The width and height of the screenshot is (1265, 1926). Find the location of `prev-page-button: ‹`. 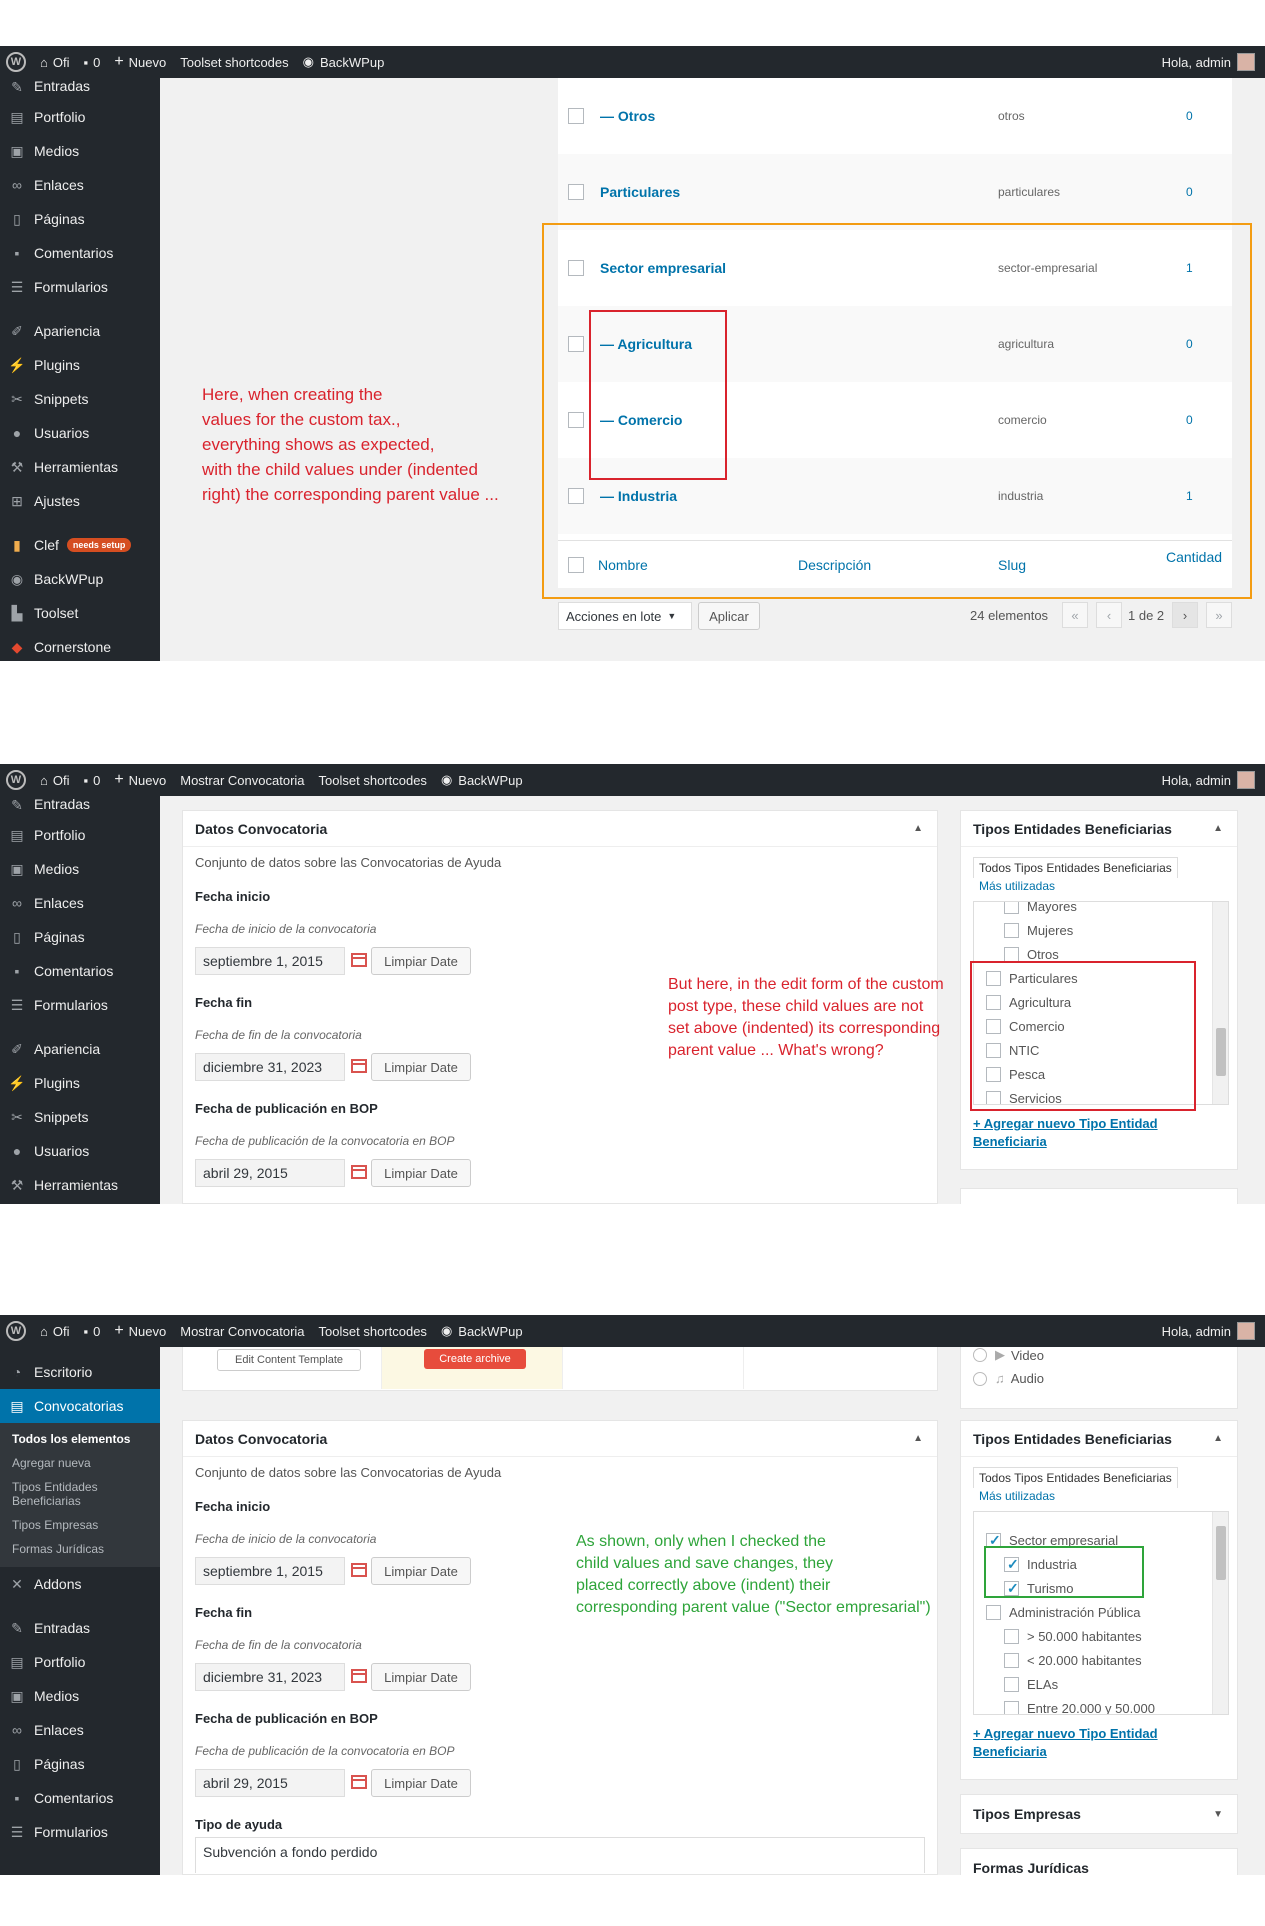

prev-page-button: ‹ is located at coordinates (1109, 615).